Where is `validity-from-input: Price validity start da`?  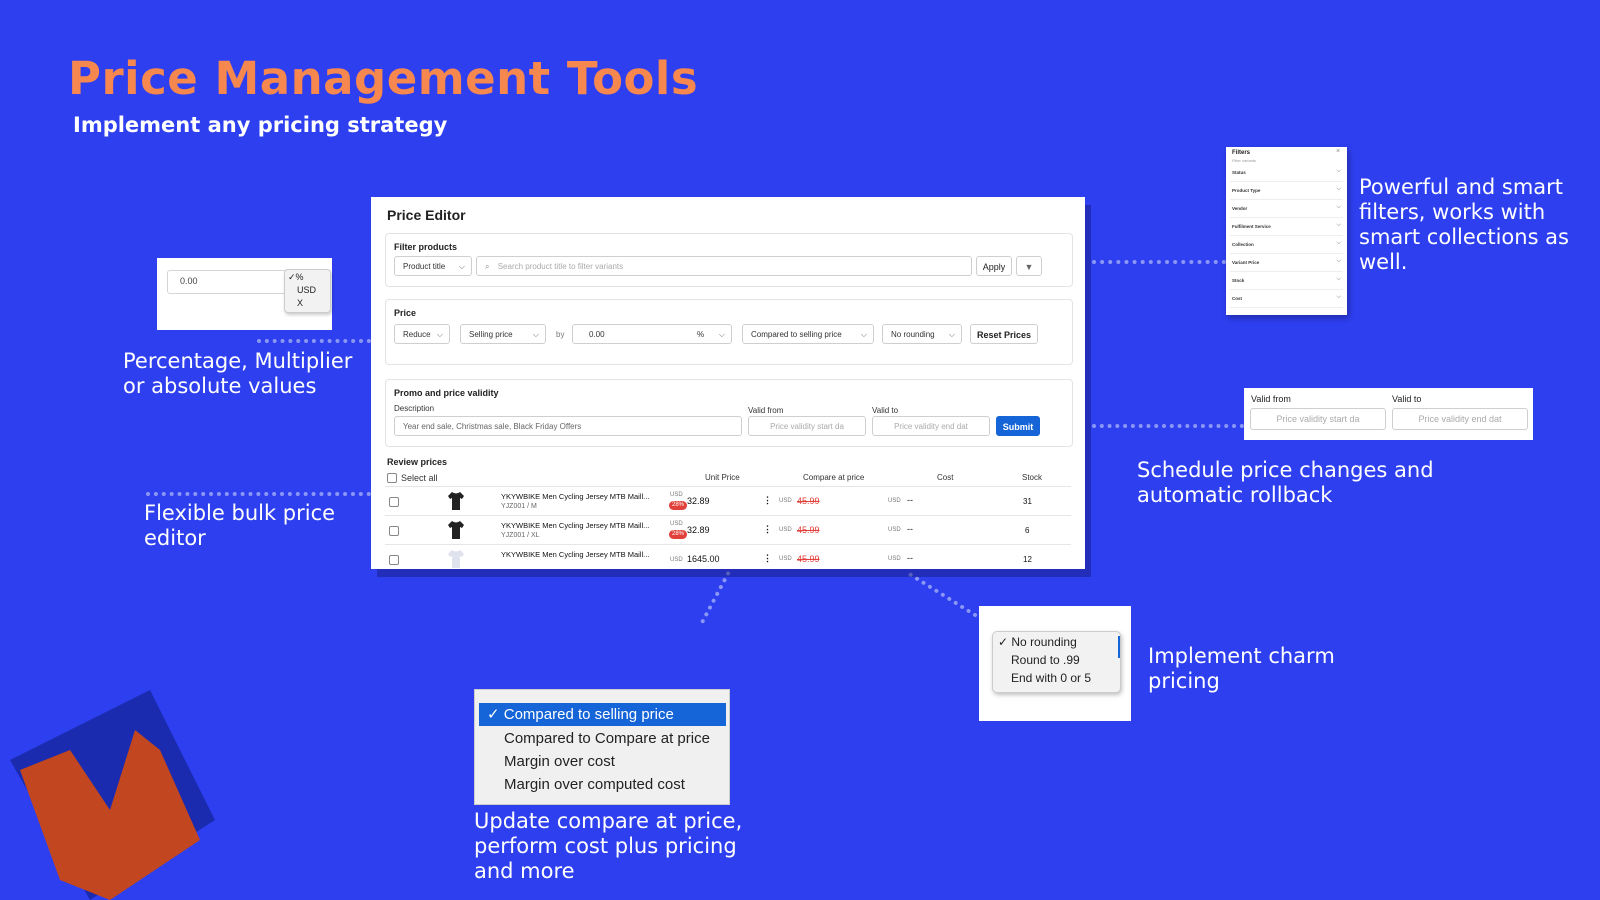
validity-from-input: Price validity start da is located at coordinates (1318, 419).